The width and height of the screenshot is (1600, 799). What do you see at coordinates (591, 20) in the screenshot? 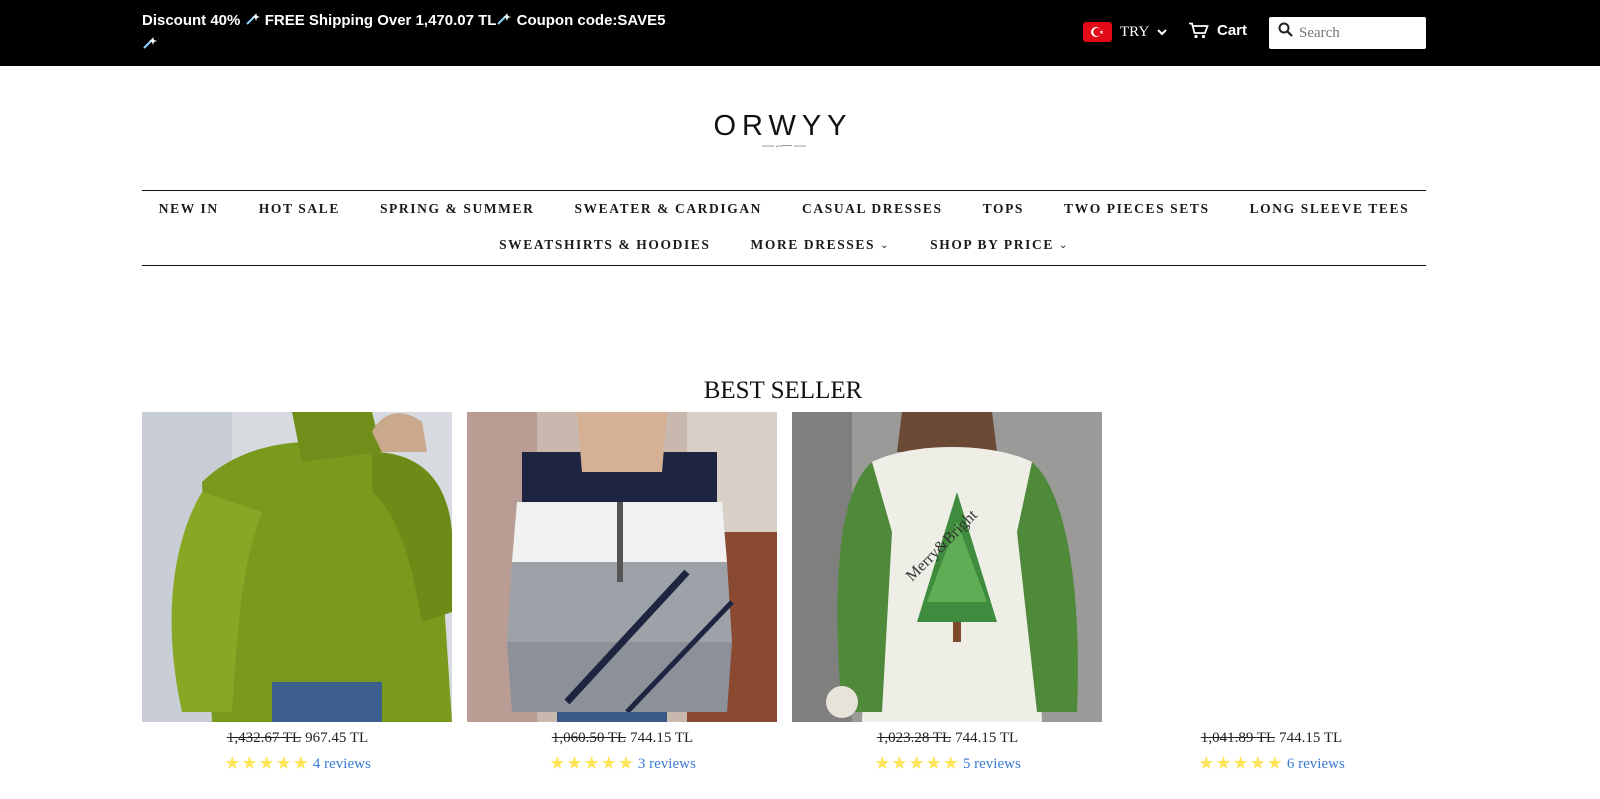
I see `announcement-coupon: Coupon code:SAVE5` at bounding box center [591, 20].